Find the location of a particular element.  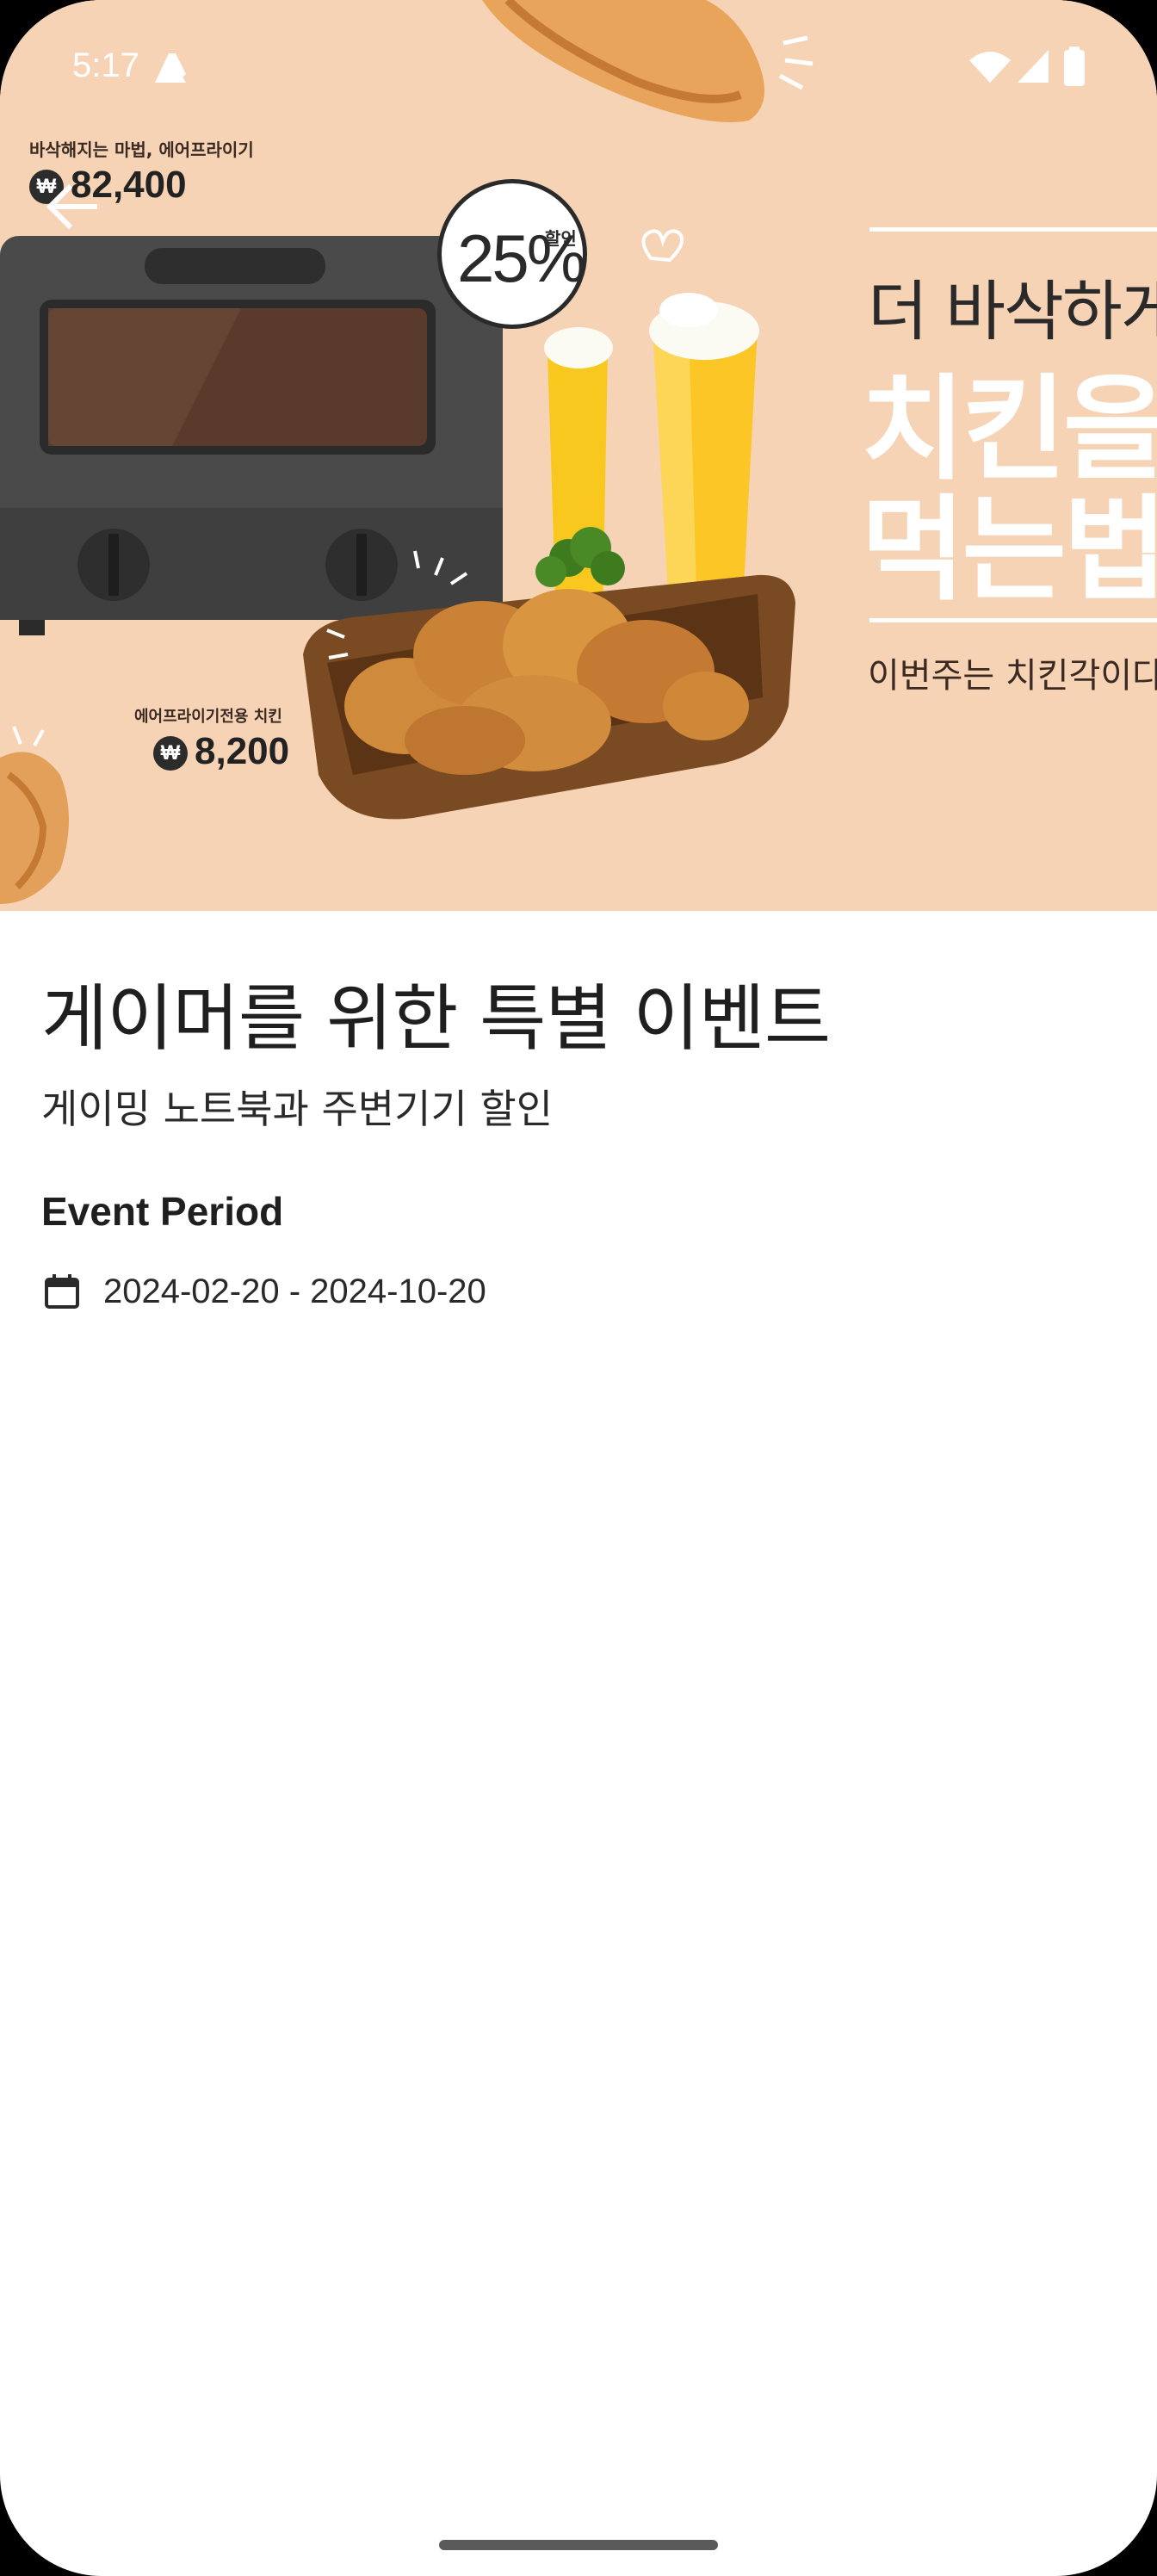

calendar-icon is located at coordinates (62, 1292).